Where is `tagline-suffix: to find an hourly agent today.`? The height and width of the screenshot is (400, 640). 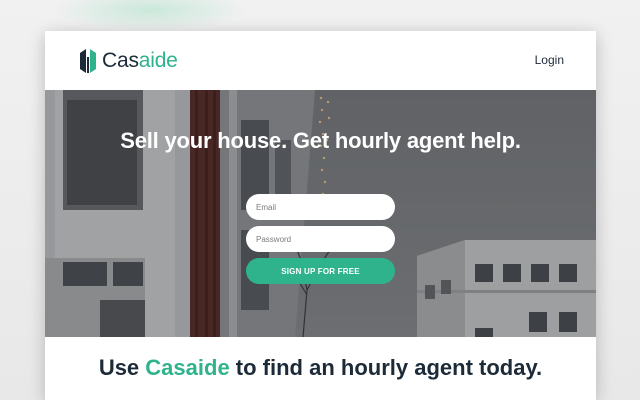 tagline-suffix: to find an hourly agent today. is located at coordinates (386, 367).